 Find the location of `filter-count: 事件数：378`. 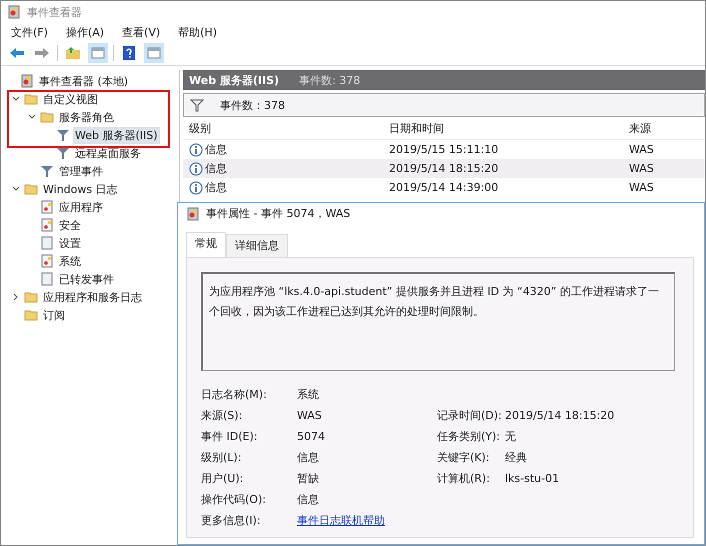

filter-count: 事件数：378 is located at coordinates (252, 105).